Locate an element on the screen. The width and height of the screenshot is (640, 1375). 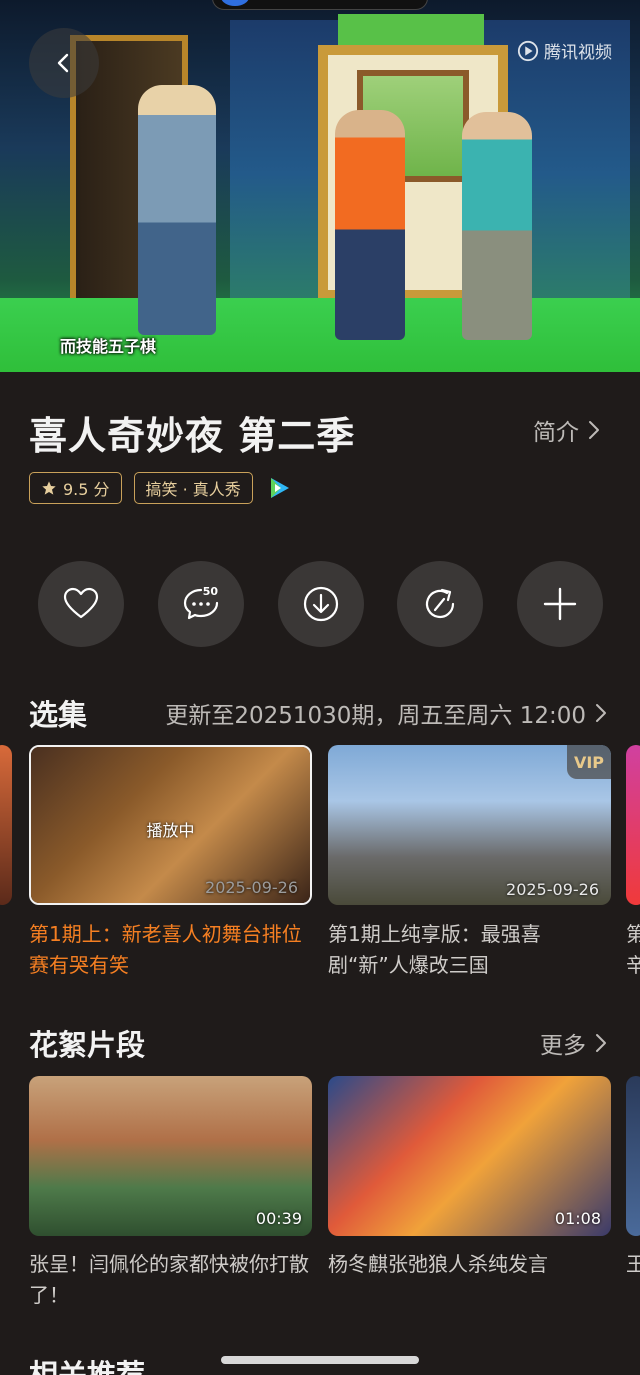
vip-badge: VIP is located at coordinates (589, 762).